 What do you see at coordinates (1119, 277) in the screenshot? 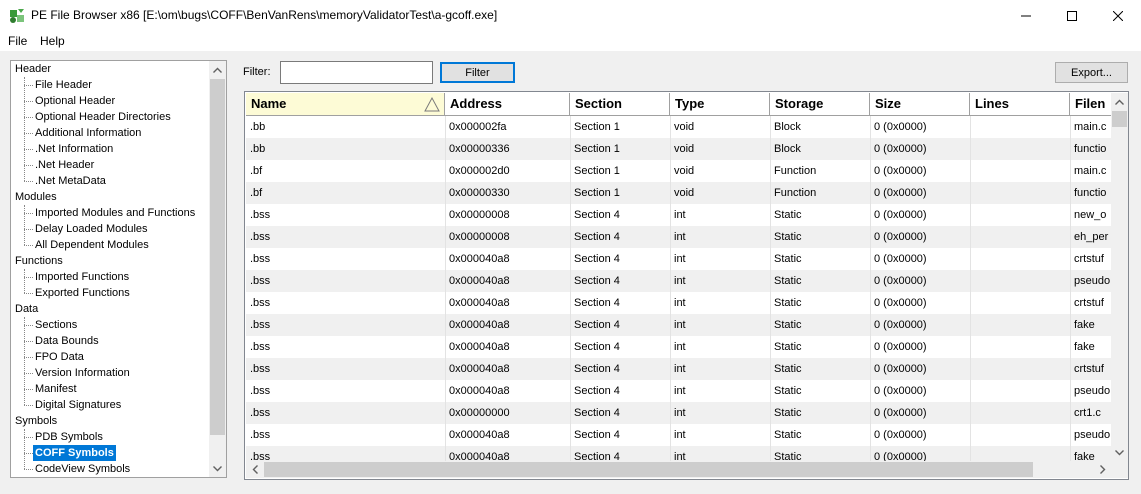
I see `grid-vertical-scrollbar` at bounding box center [1119, 277].